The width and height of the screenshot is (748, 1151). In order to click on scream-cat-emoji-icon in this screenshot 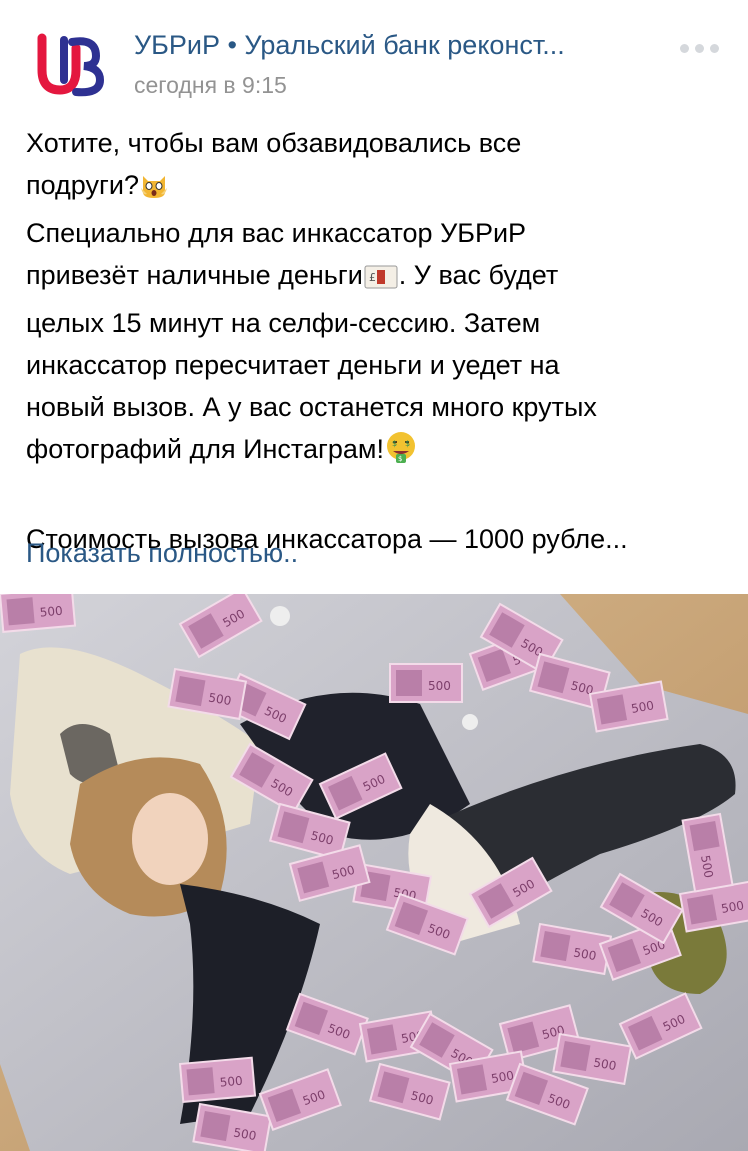, I will do `click(154, 191)`.